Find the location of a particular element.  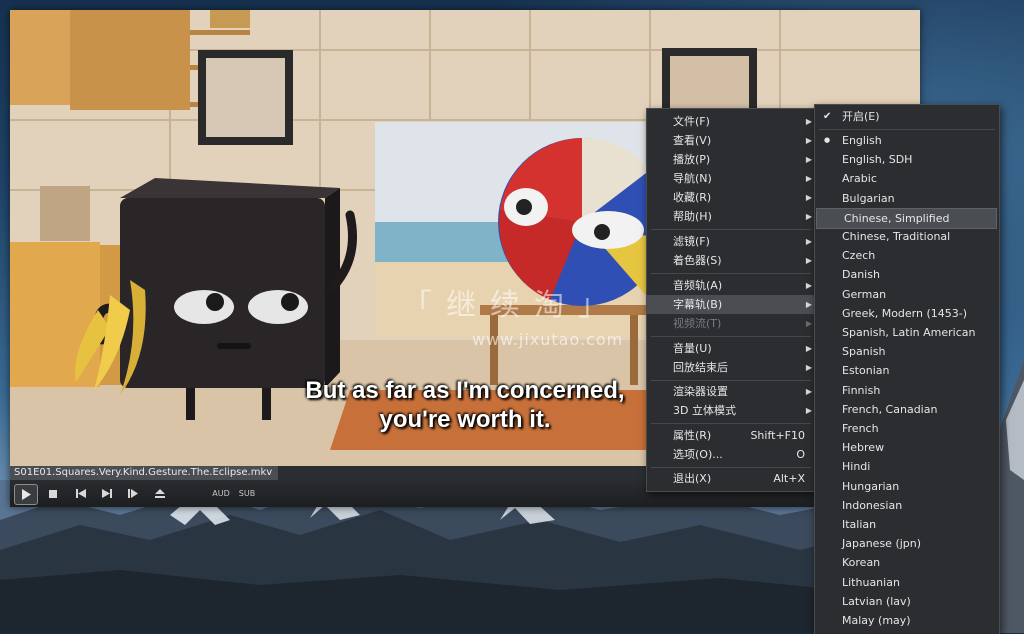

subtitle-language-item: Lithuanian is located at coordinates (907, 582).